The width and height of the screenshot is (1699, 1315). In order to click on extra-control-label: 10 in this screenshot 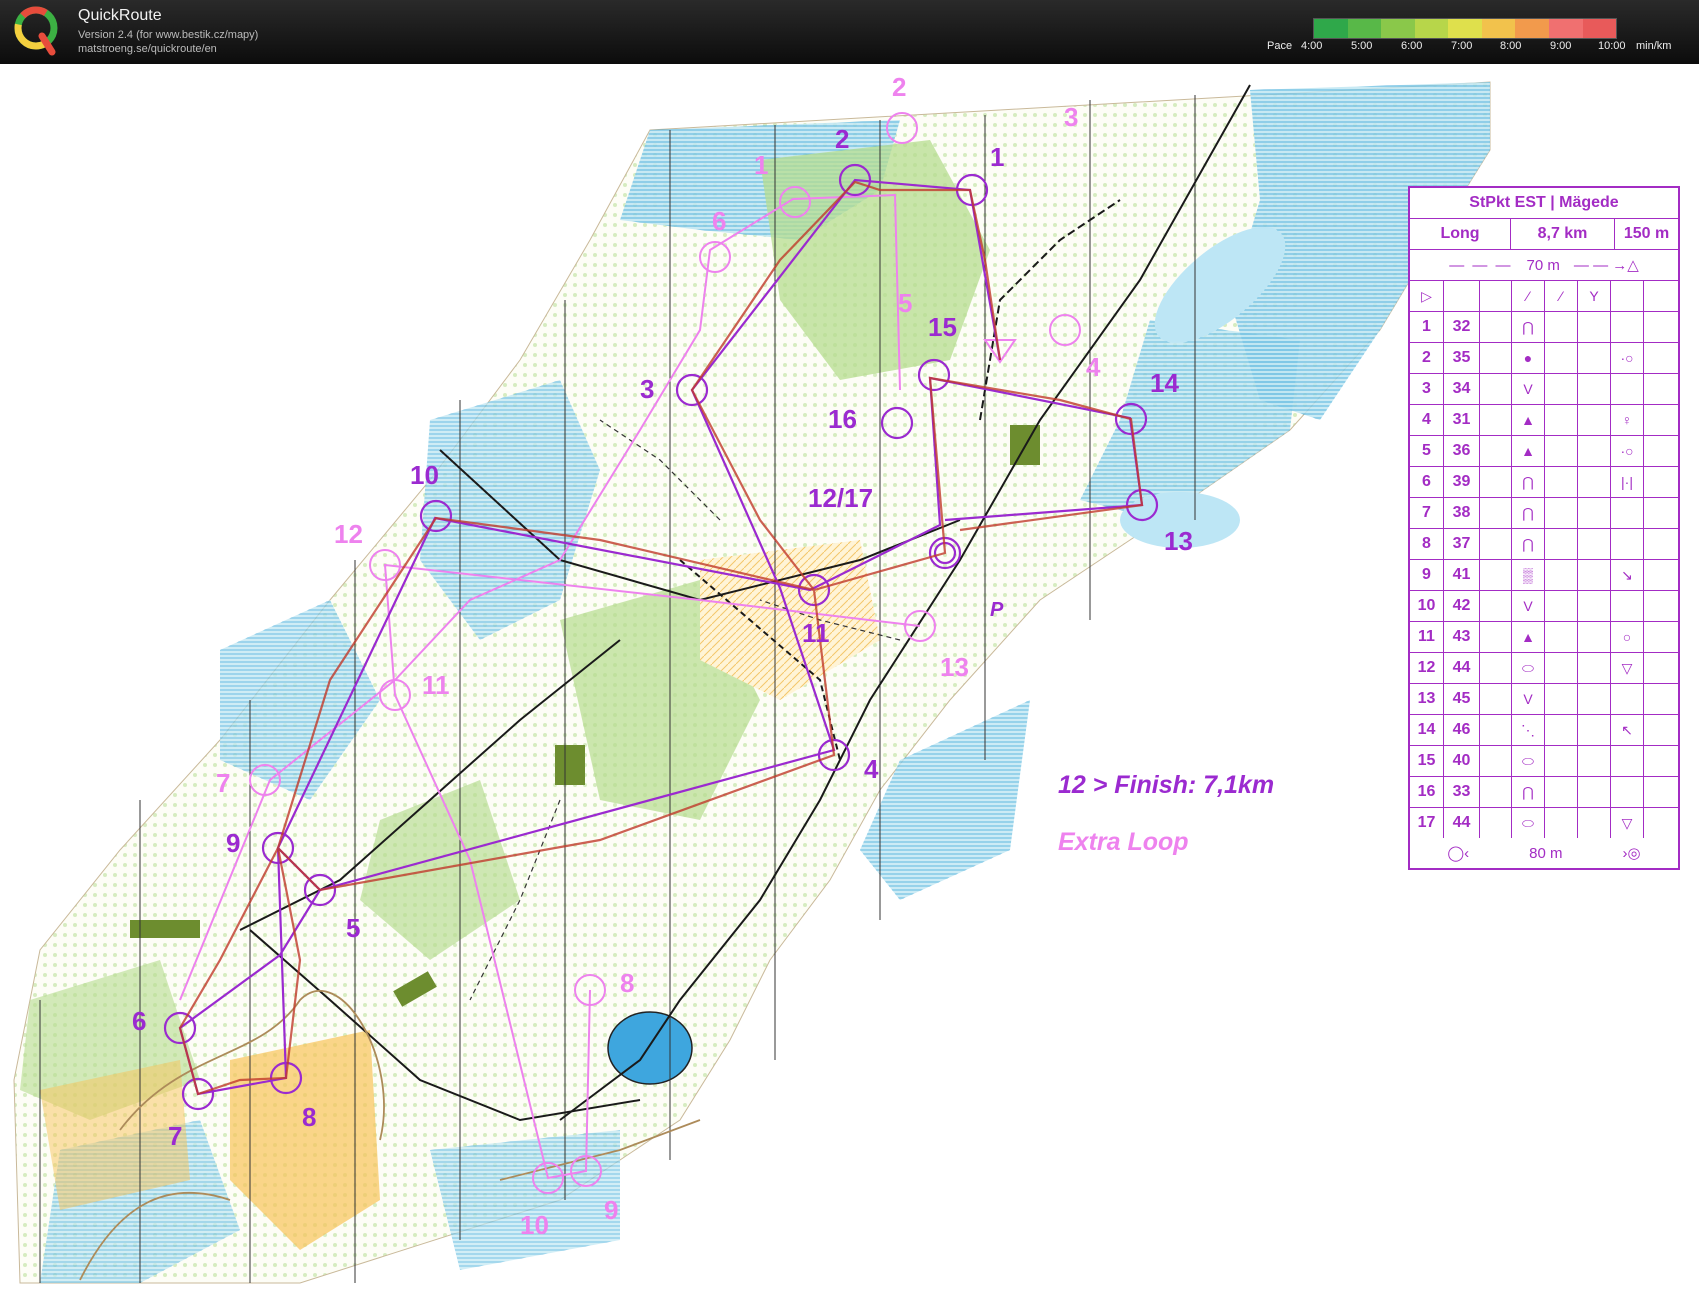, I will do `click(534, 1225)`.